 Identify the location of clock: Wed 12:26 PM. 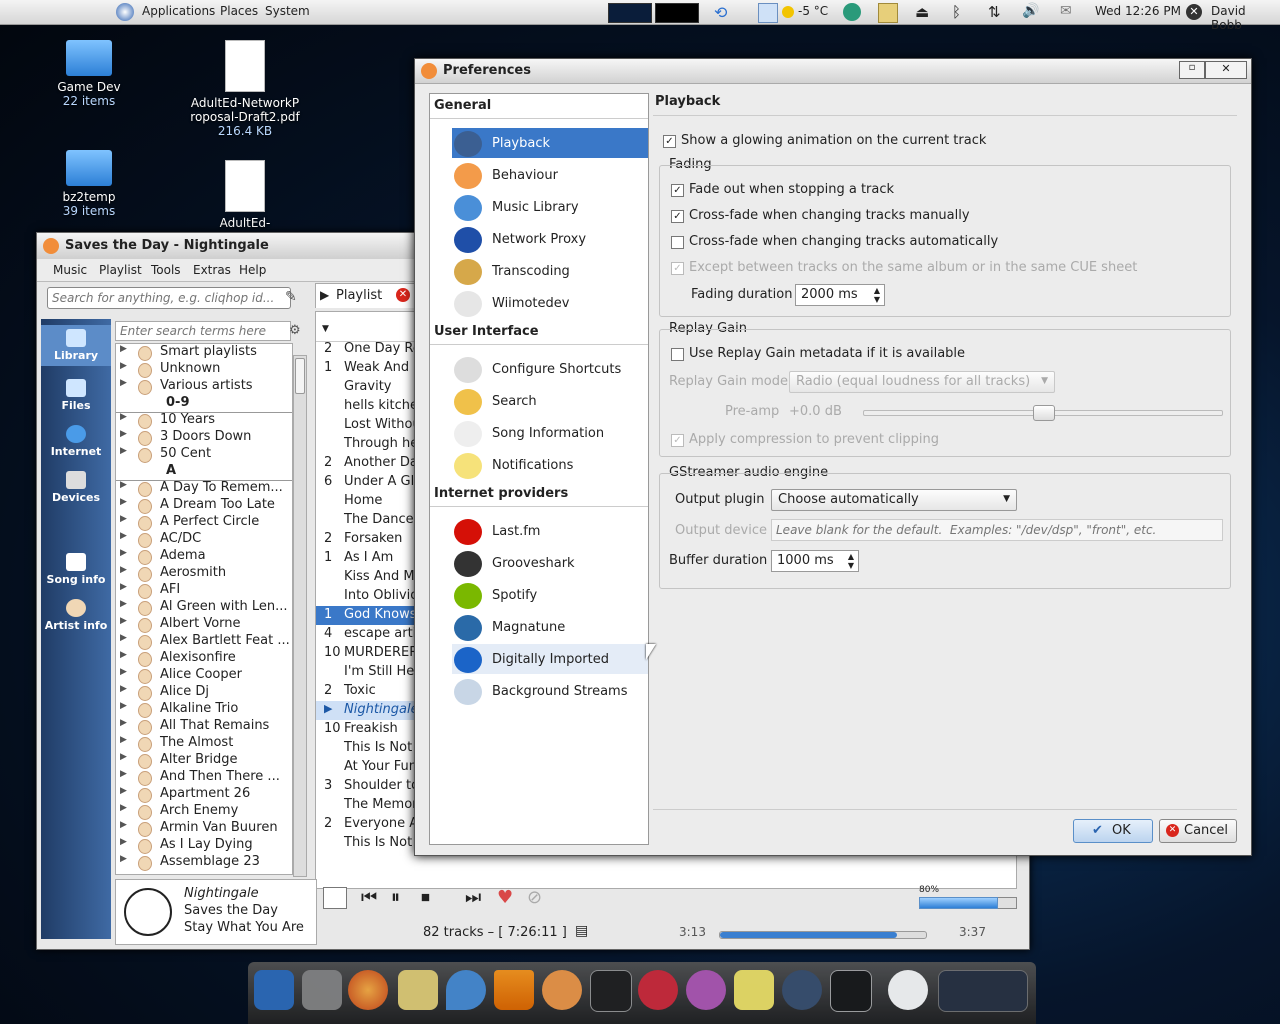
(1138, 11).